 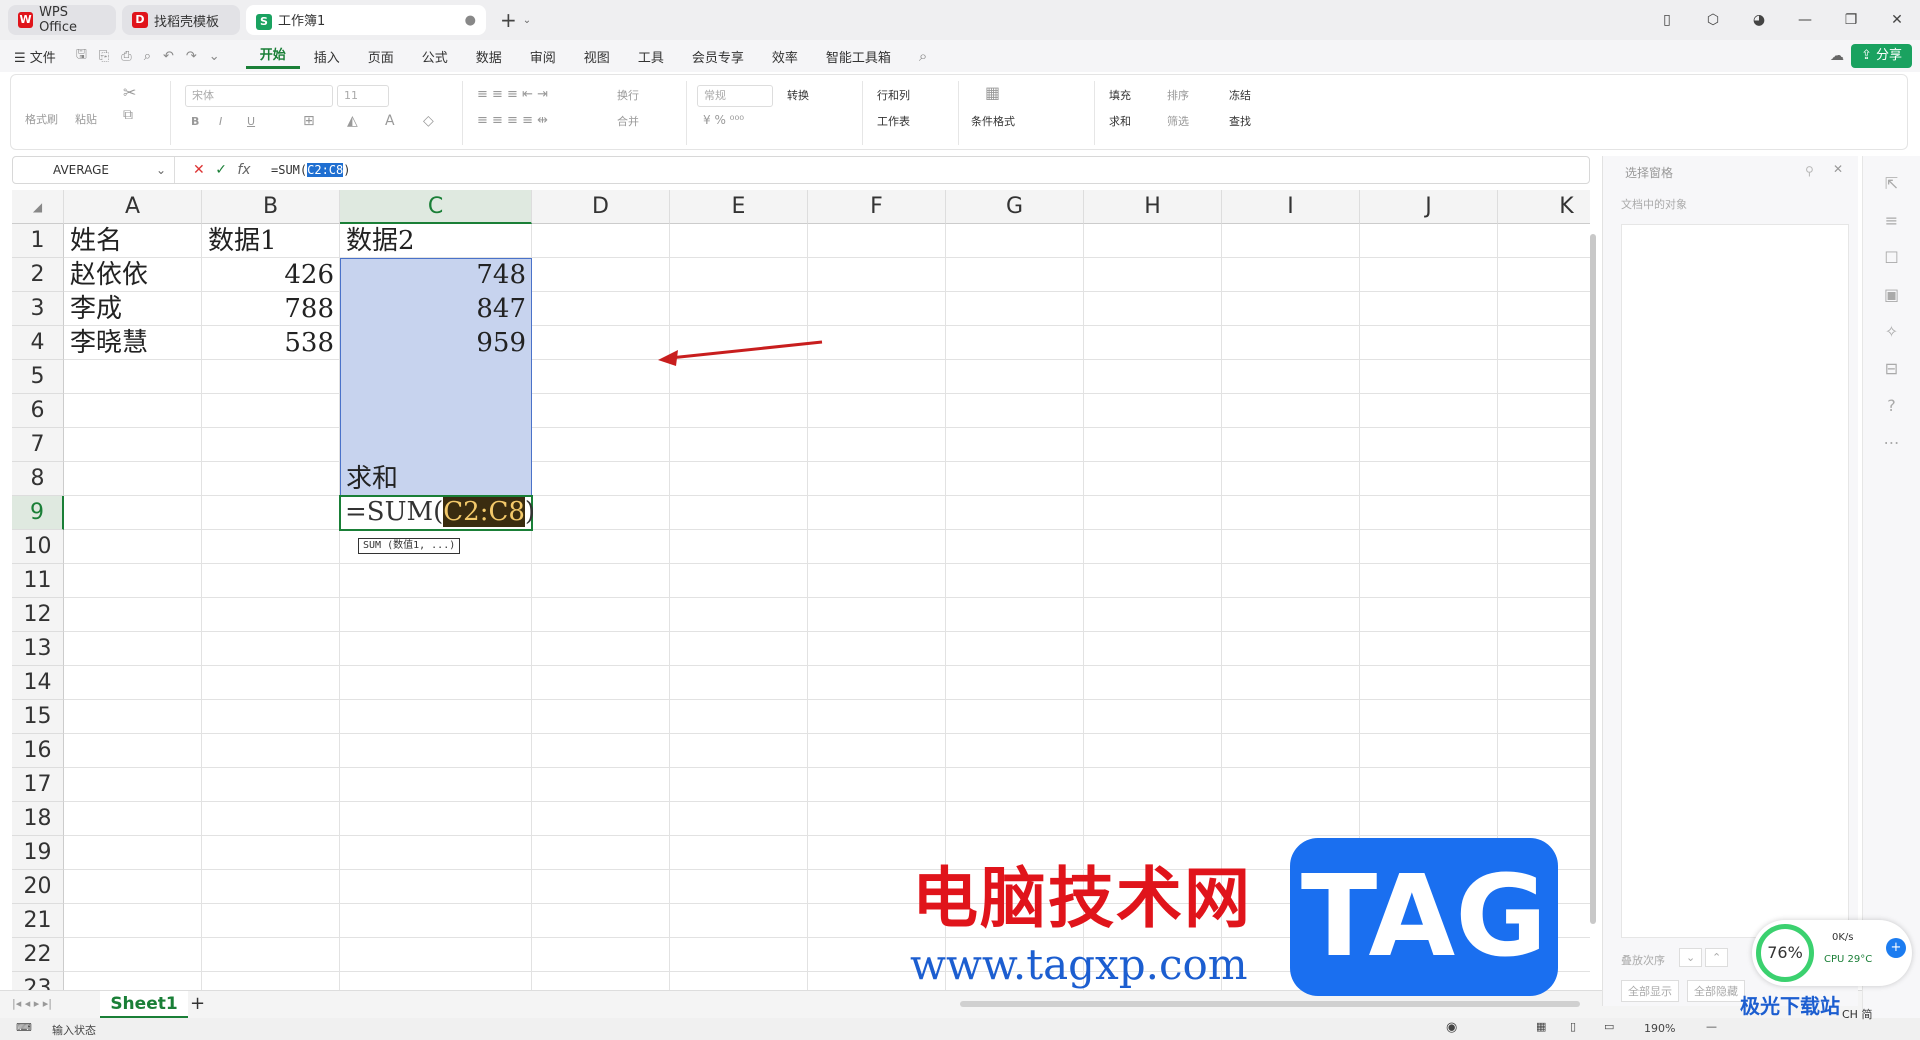 I want to click on font-family-select: 宋体, so click(x=259, y=96).